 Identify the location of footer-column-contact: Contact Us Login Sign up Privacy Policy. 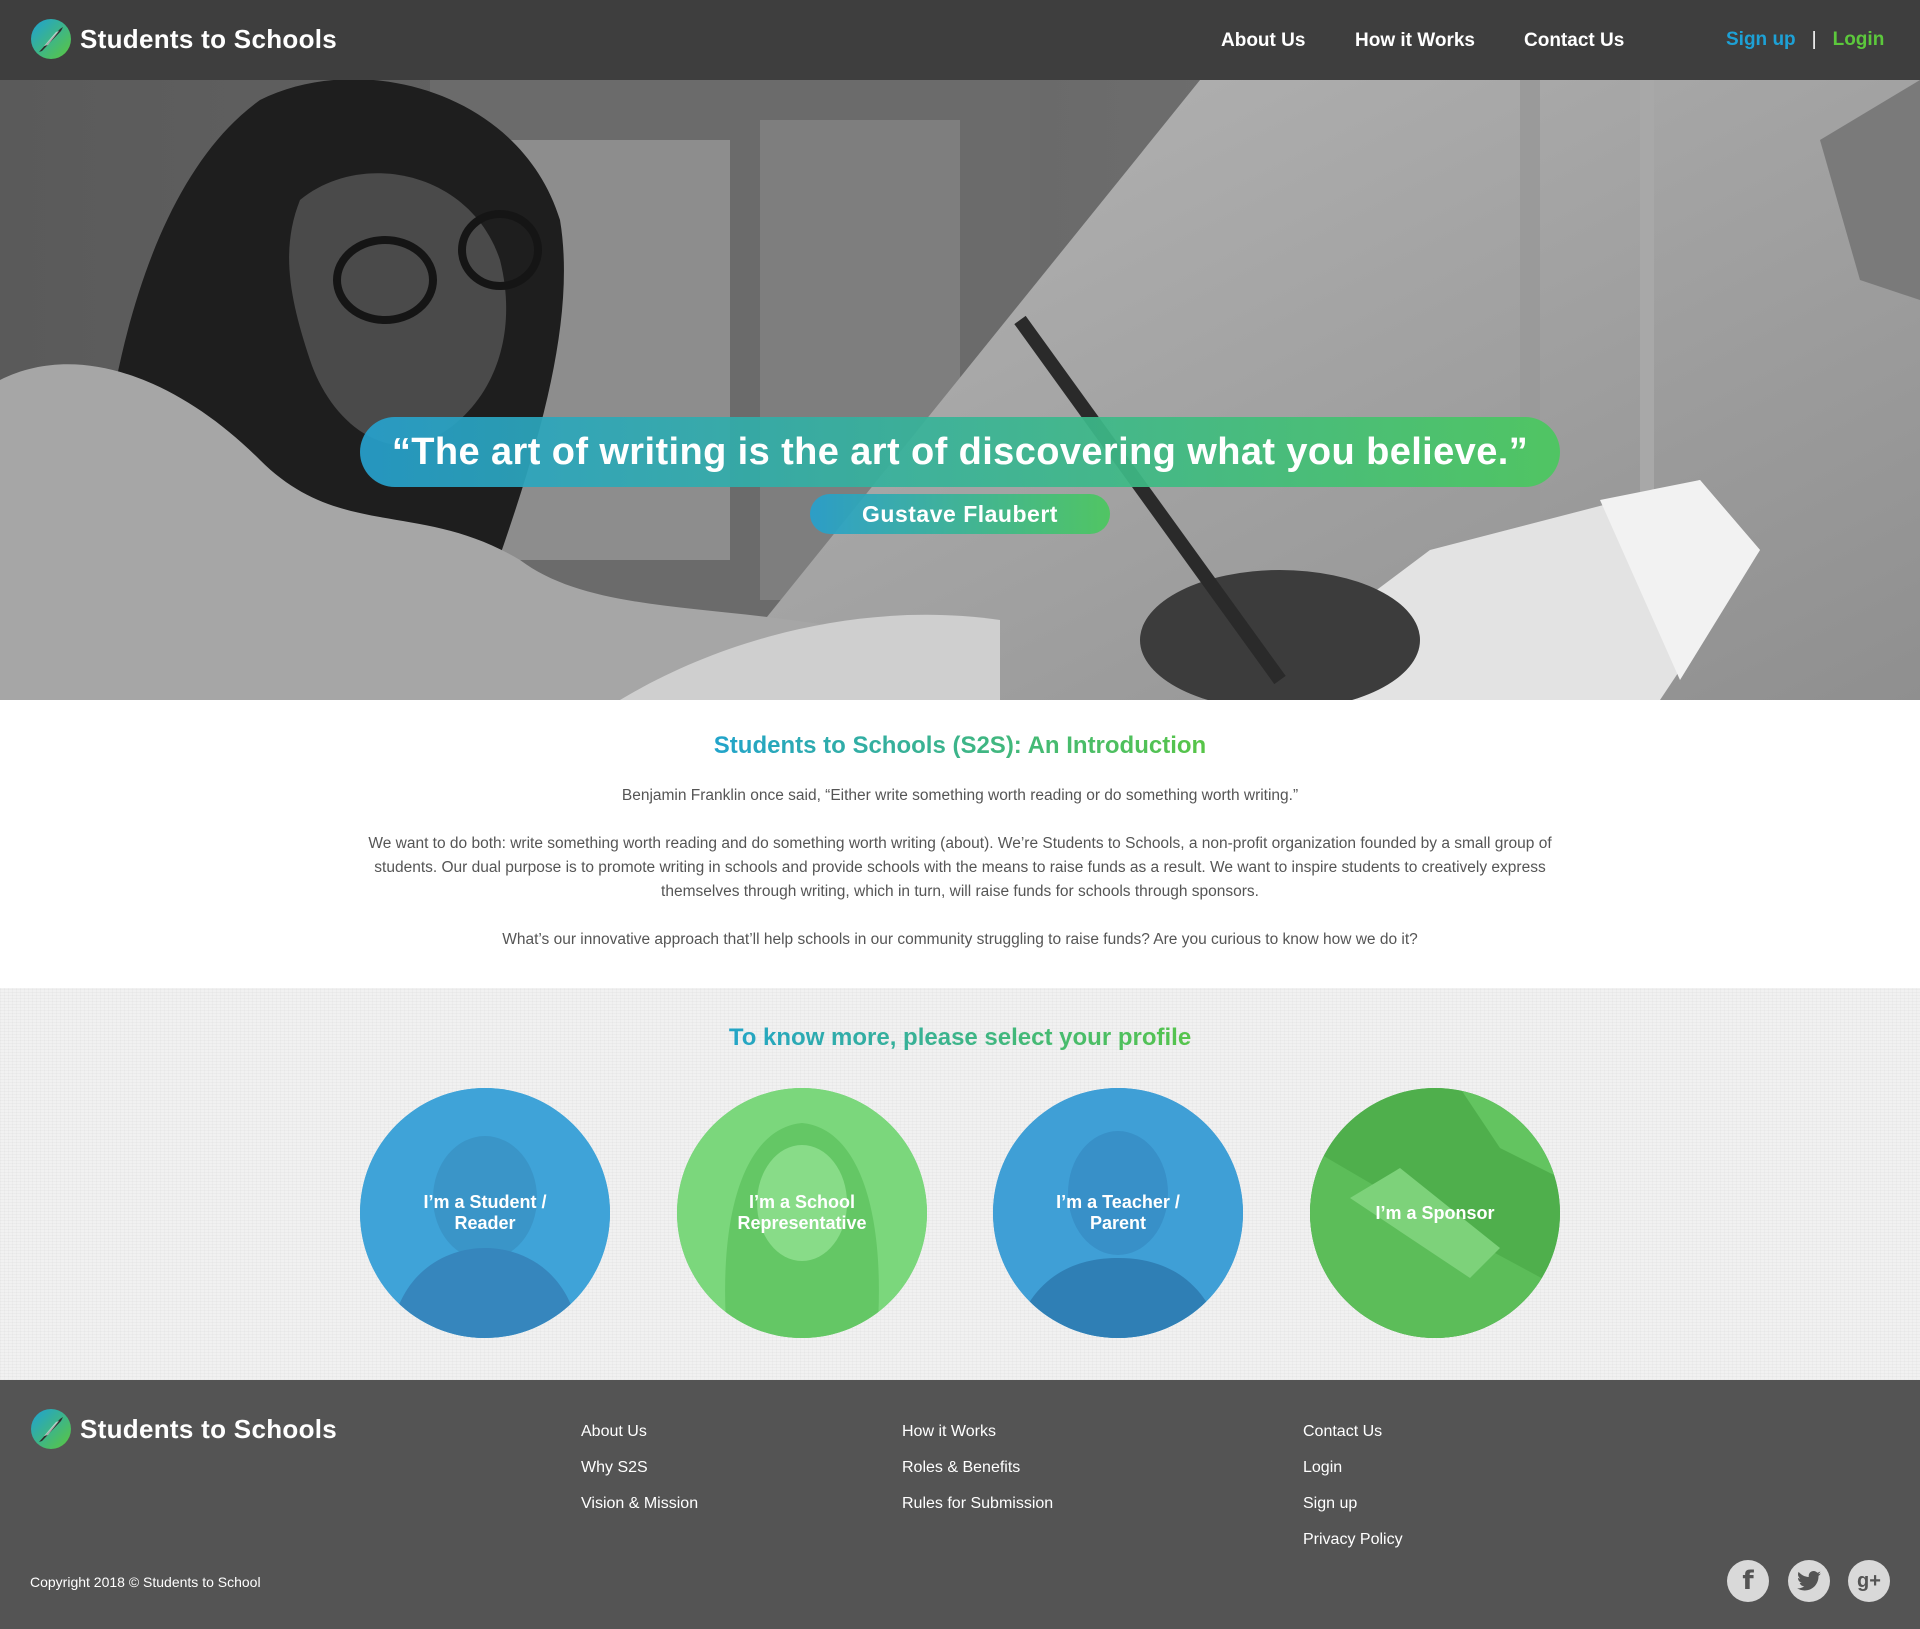
(1353, 1494).